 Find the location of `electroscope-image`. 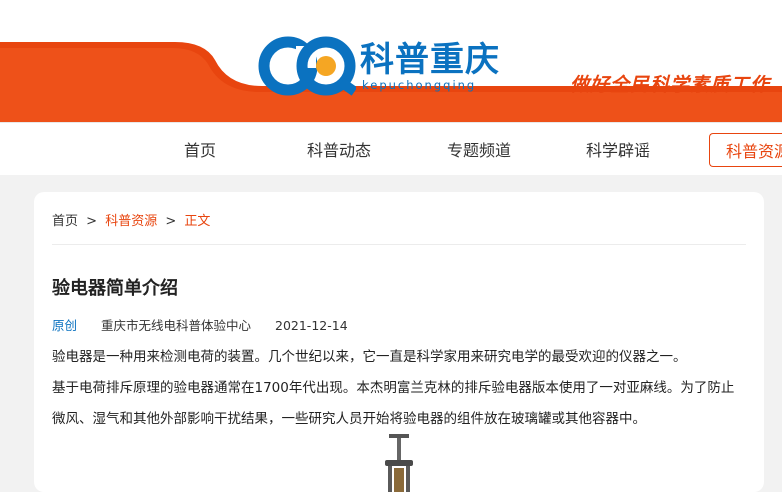

electroscope-image is located at coordinates (399, 463).